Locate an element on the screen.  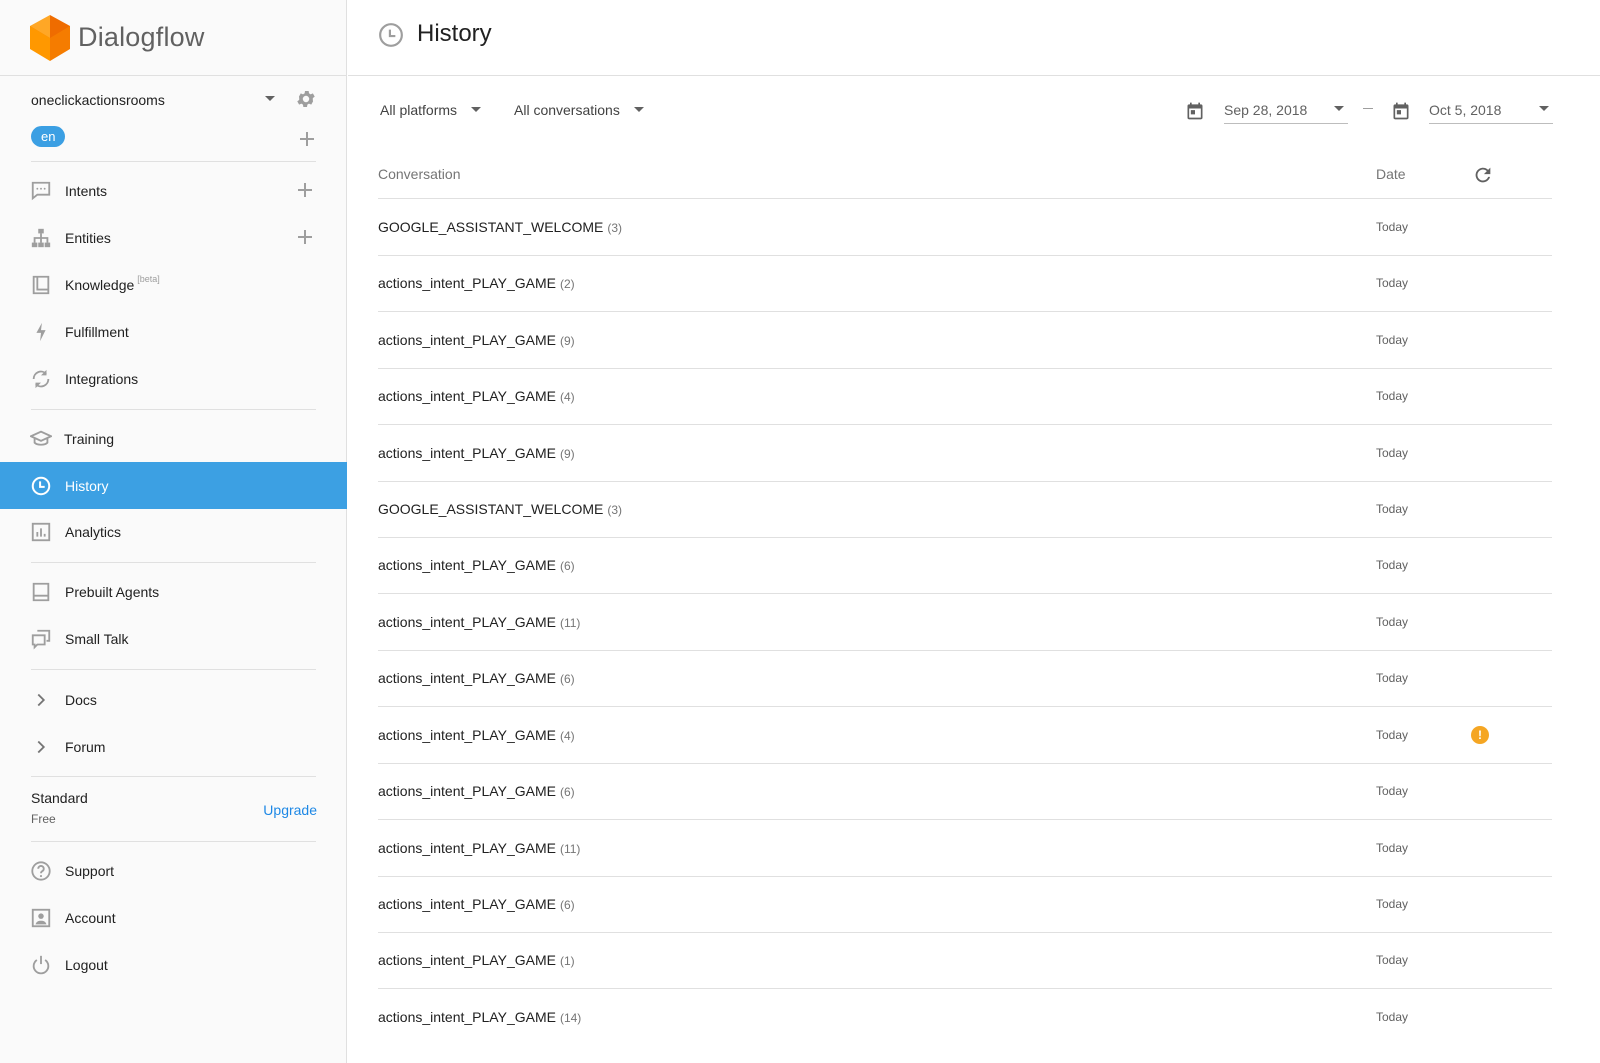
add-entity-icon is located at coordinates (305, 237).